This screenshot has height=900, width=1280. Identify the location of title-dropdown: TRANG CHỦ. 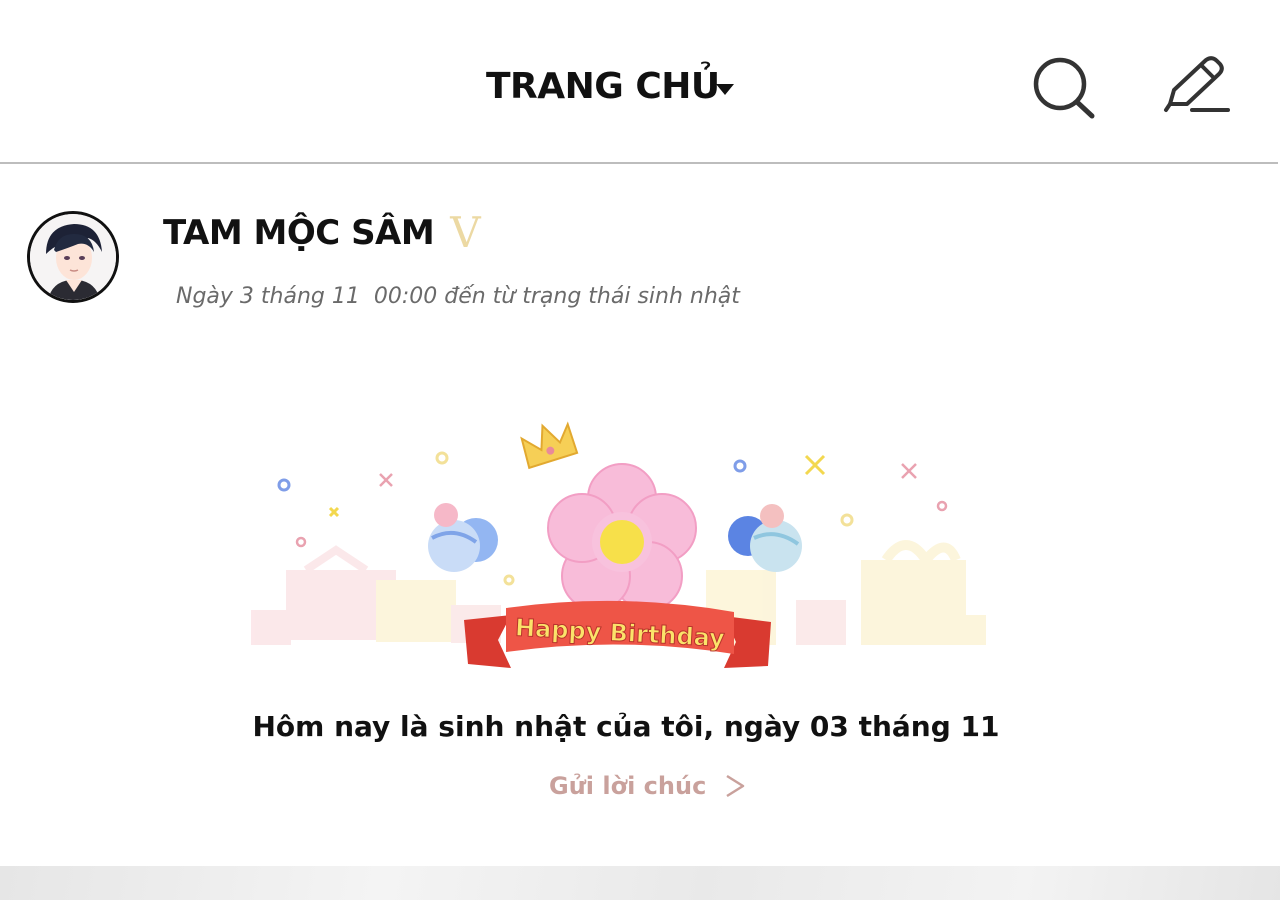
(603, 86).